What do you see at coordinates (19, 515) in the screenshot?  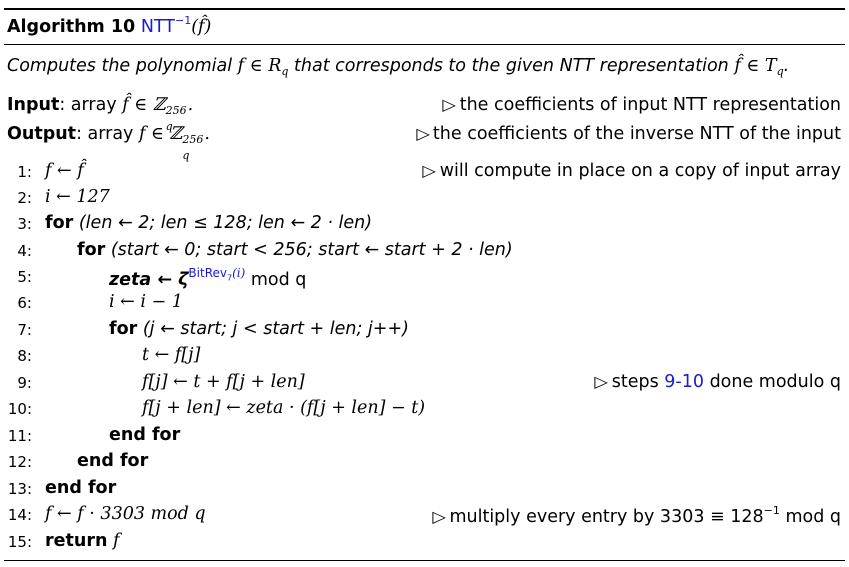 I see `line-number: 14:` at bounding box center [19, 515].